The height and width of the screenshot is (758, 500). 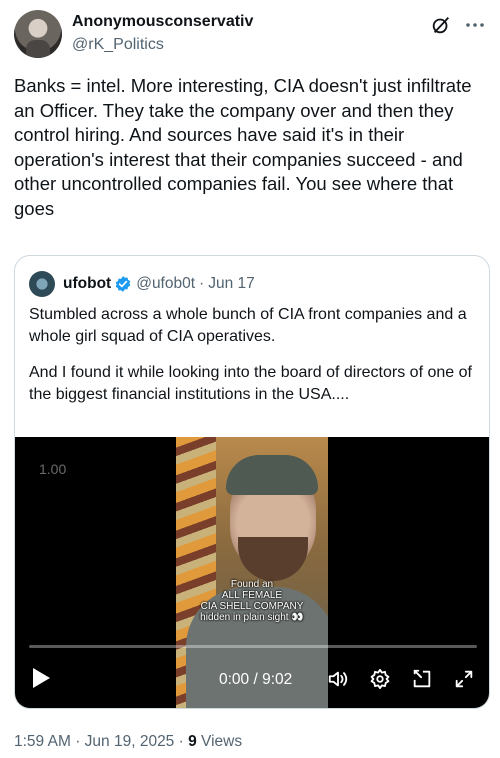 I want to click on playback-rate: 1.00, so click(x=53, y=469).